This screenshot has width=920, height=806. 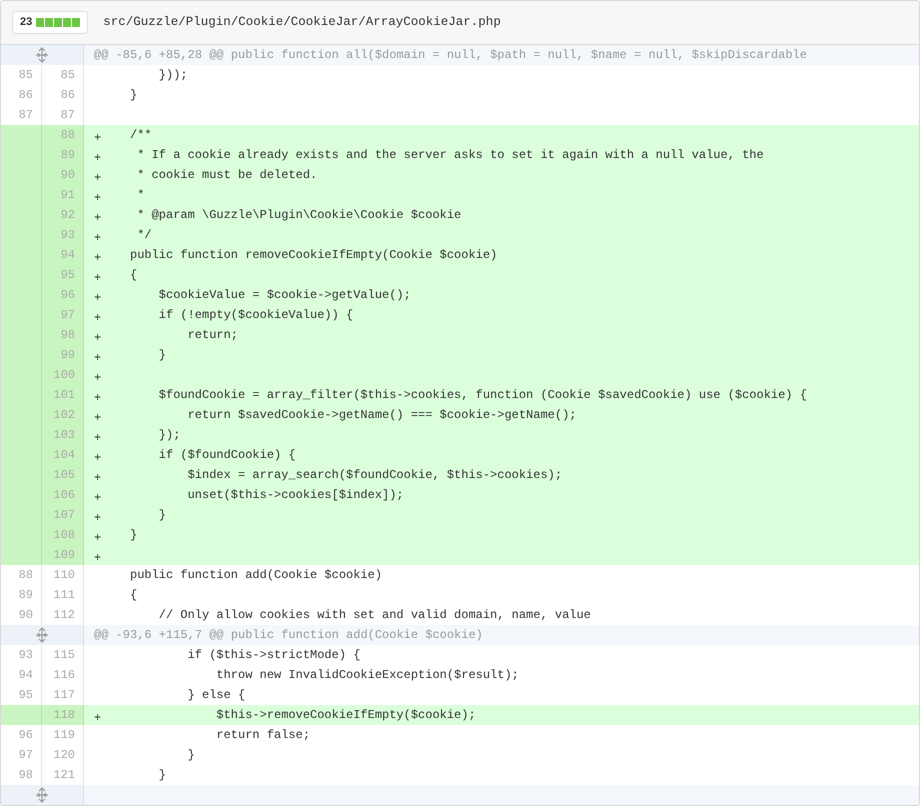 I want to click on line-number: 90, so click(x=63, y=175).